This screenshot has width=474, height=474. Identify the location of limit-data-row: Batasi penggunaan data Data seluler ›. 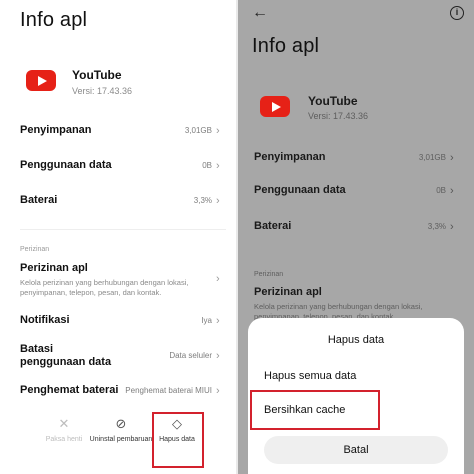
(123, 356).